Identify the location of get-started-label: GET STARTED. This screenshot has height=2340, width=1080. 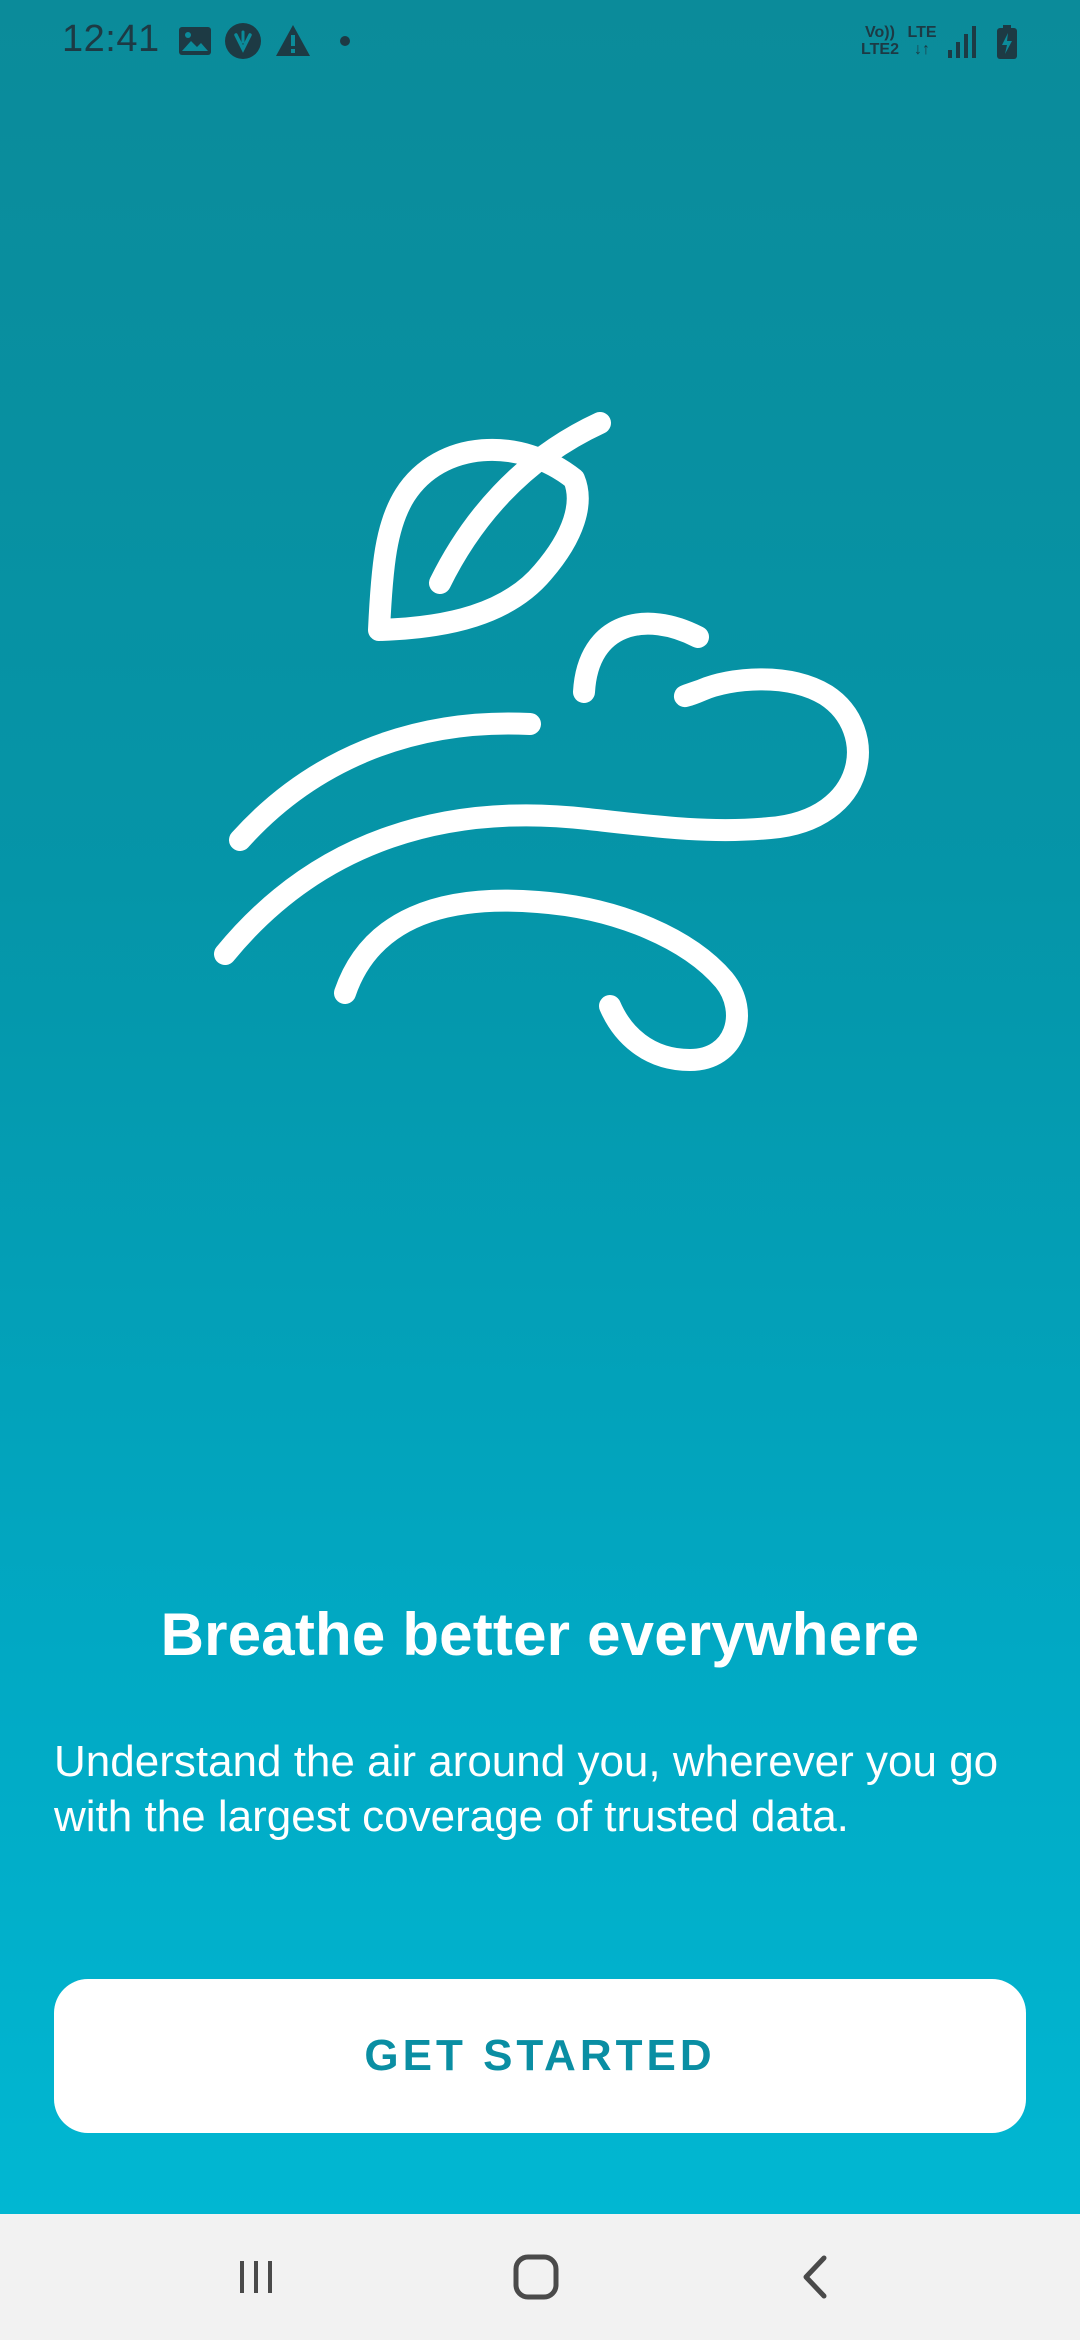
(540, 2055).